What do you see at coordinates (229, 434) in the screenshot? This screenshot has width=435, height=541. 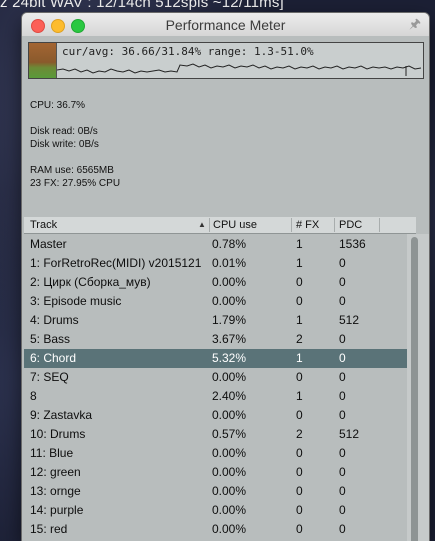 I see `cpu-use-cell: 0.57%` at bounding box center [229, 434].